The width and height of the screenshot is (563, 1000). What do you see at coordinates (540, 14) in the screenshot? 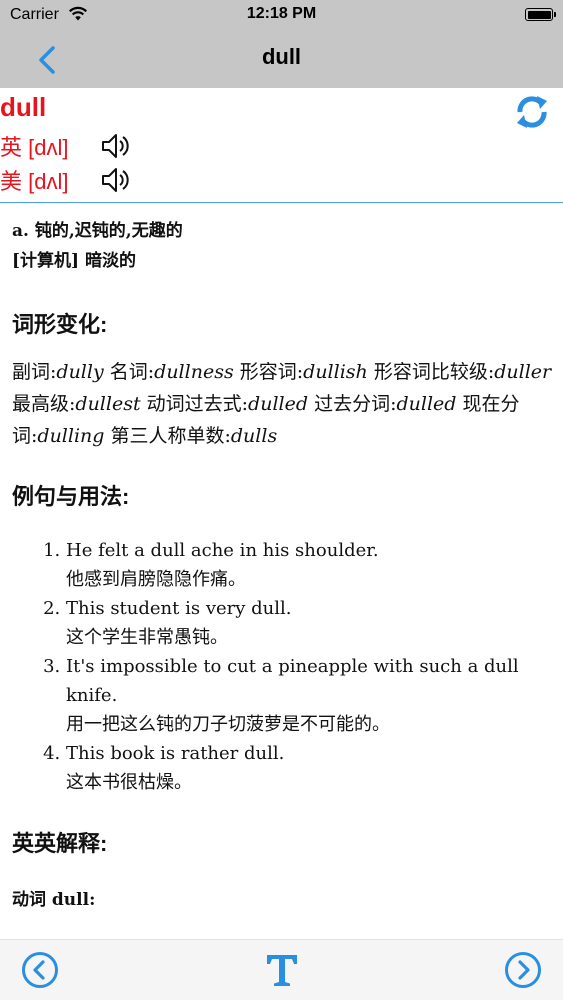
I see `battery-icon` at bounding box center [540, 14].